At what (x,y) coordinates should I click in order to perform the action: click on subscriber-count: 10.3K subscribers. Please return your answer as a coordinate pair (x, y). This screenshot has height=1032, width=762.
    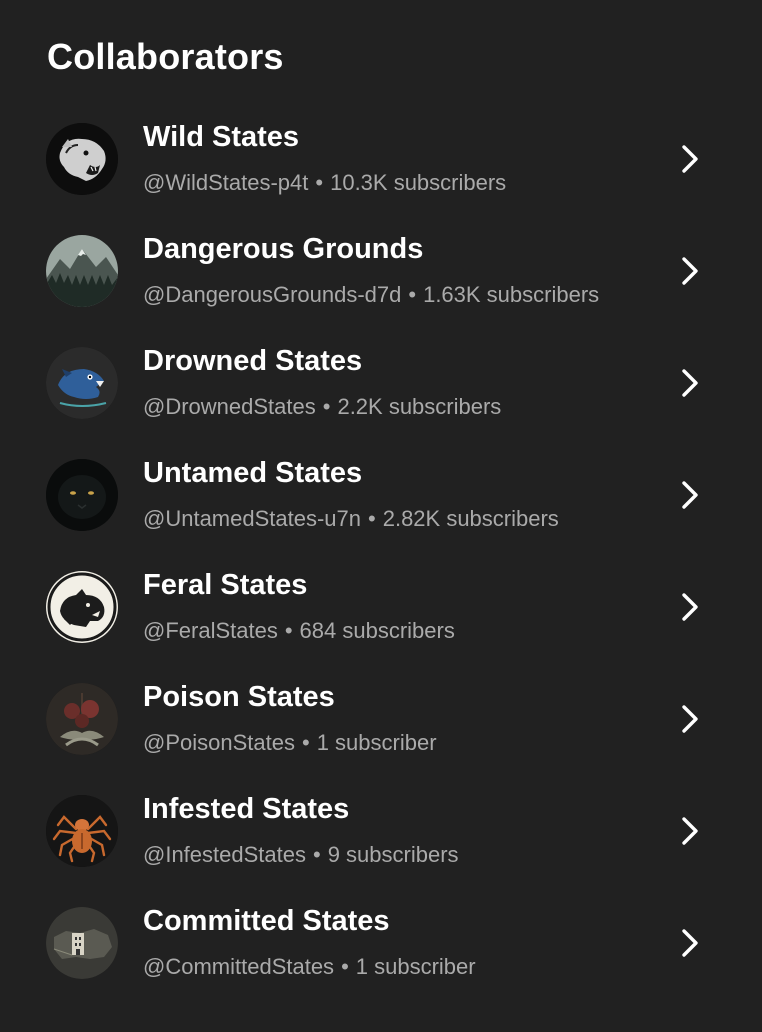
    Looking at the image, I should click on (418, 182).